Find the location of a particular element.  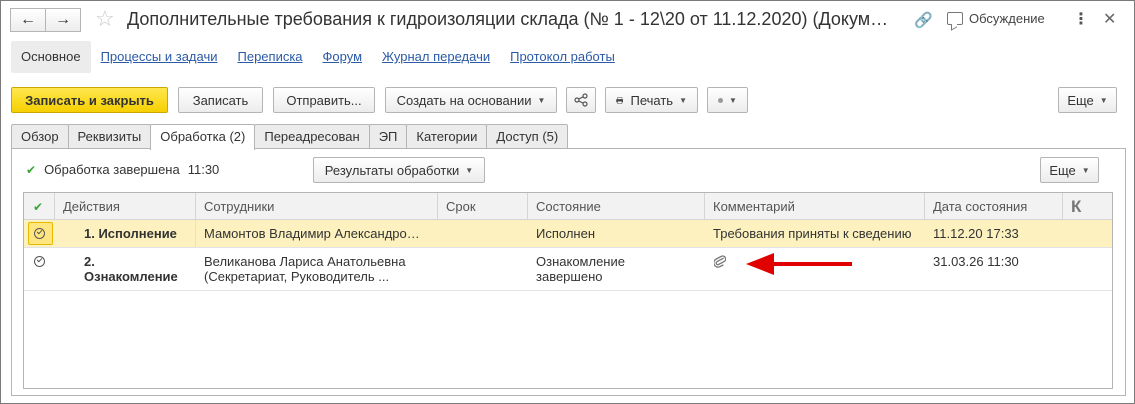

arrow-left-icon: ← is located at coordinates (28, 19).